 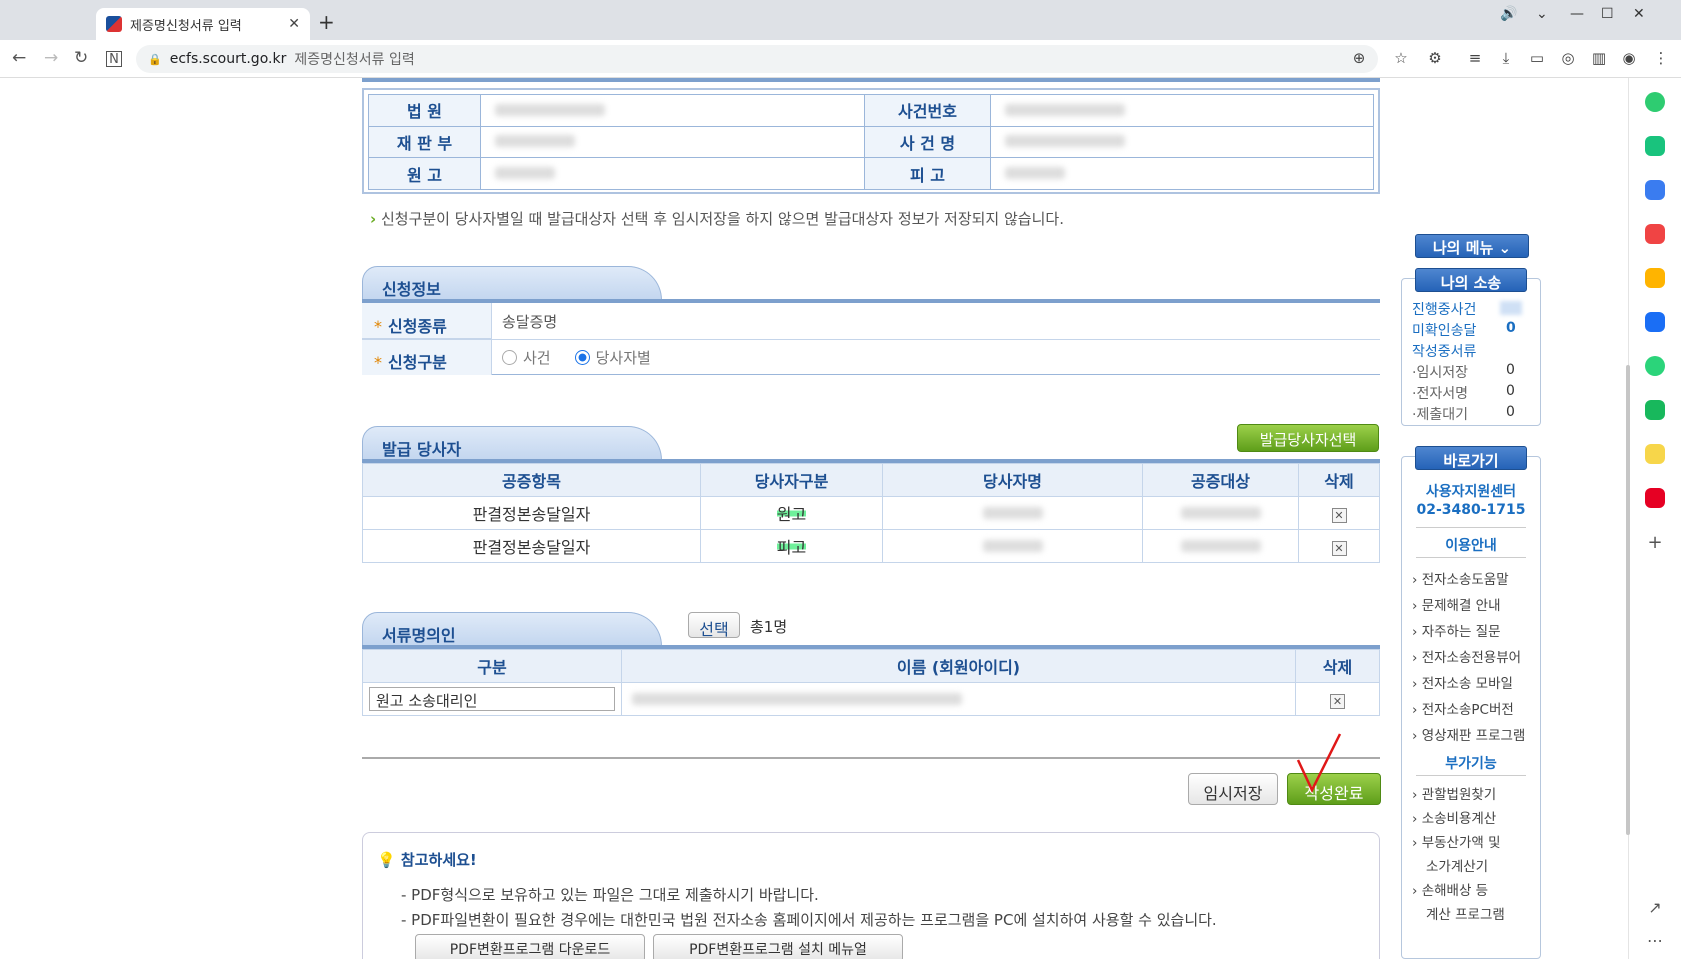 I want to click on new-tab-button: +, so click(x=326, y=22).